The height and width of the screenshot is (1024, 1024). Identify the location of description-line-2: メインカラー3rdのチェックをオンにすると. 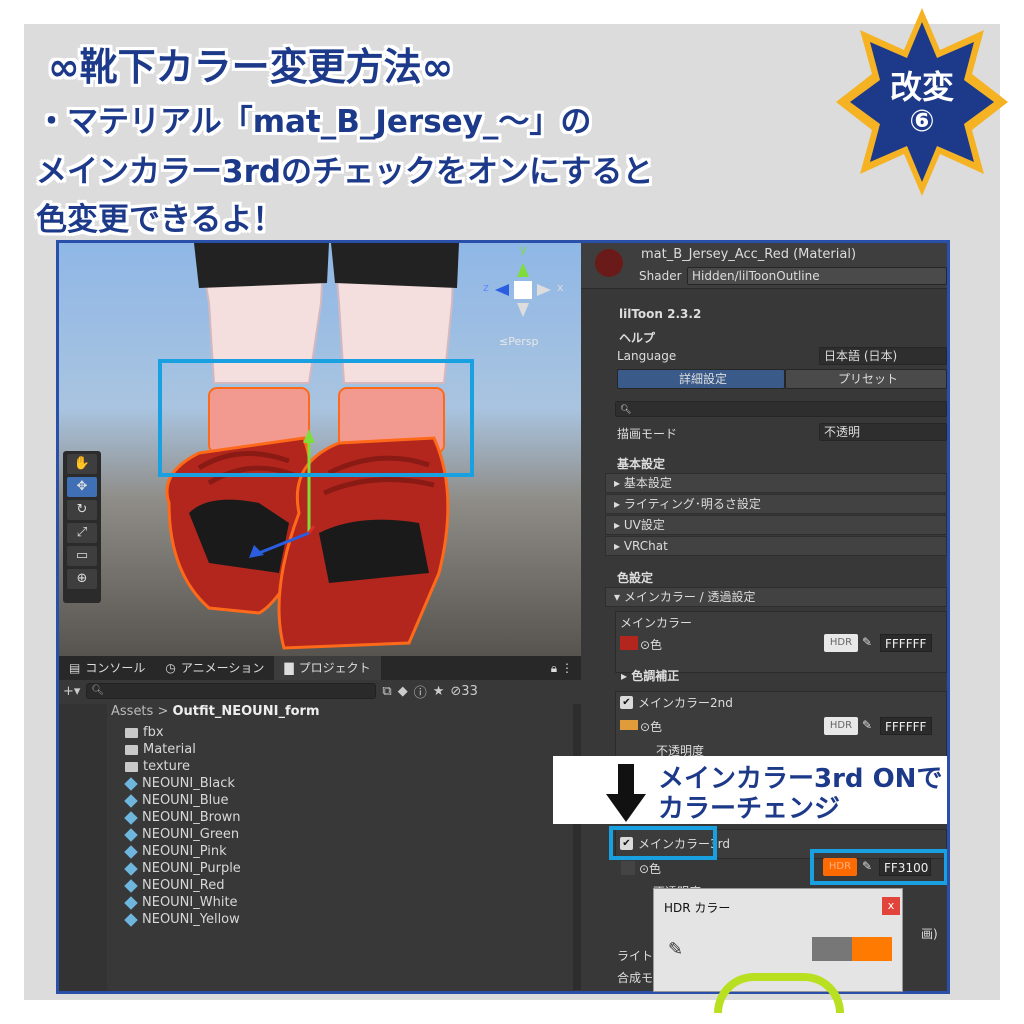
(345, 172).